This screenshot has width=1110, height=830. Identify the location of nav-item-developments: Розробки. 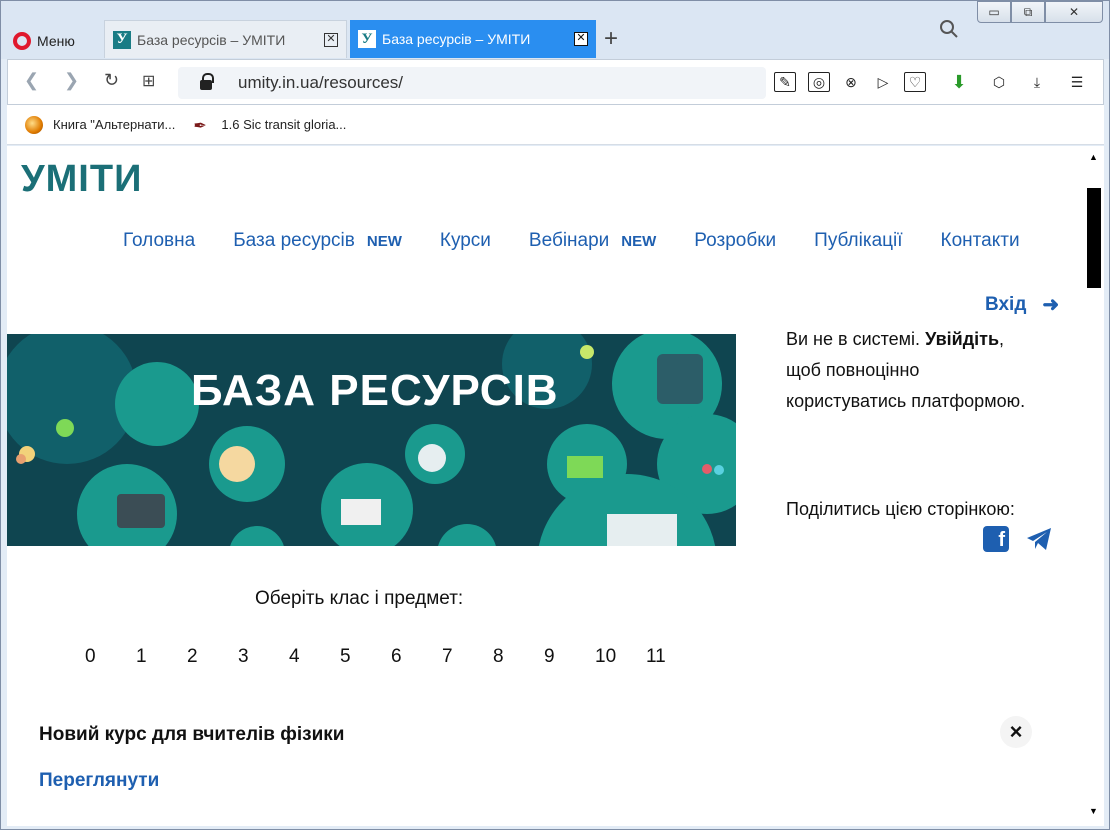
(735, 241).